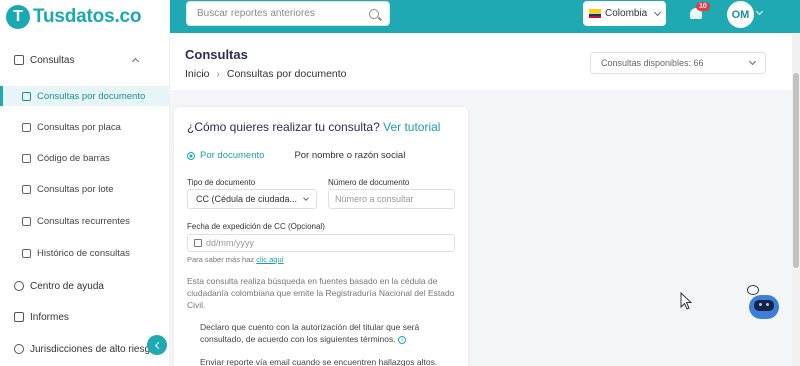 The height and width of the screenshot is (366, 800). What do you see at coordinates (197, 74) in the screenshot?
I see `breadcrumb-home: Inicio` at bounding box center [197, 74].